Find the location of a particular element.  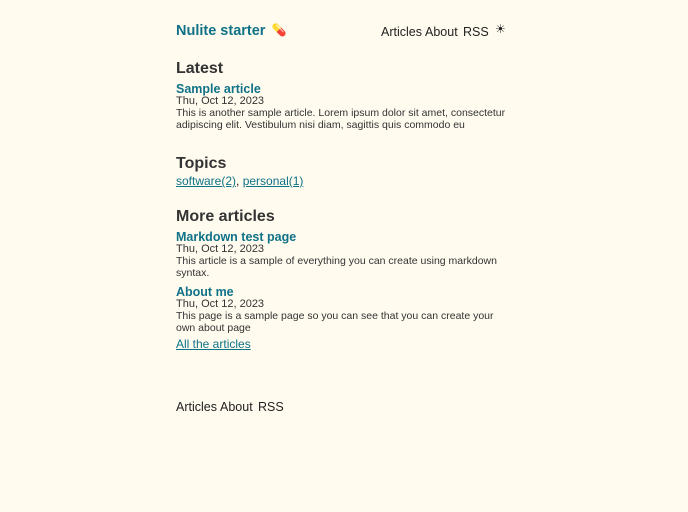

footer-nav-about: About is located at coordinates (236, 407).